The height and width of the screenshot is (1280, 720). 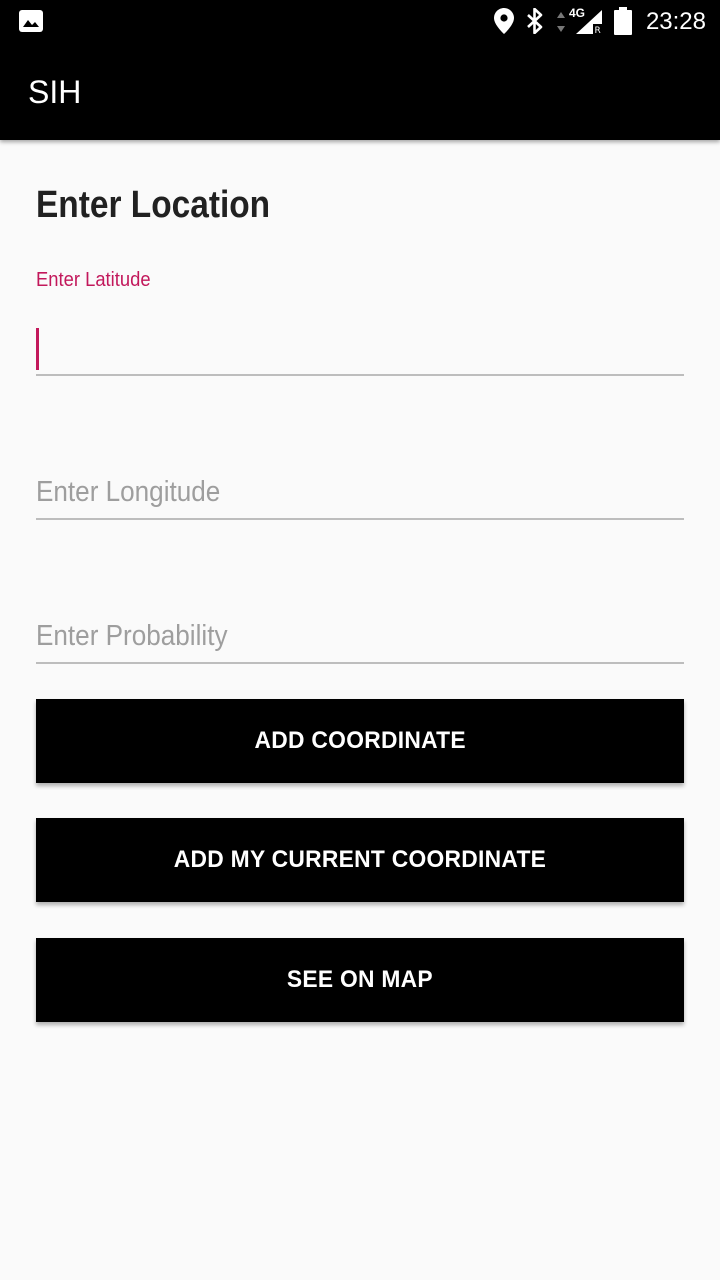 What do you see at coordinates (360, 348) in the screenshot?
I see `latitude-input` at bounding box center [360, 348].